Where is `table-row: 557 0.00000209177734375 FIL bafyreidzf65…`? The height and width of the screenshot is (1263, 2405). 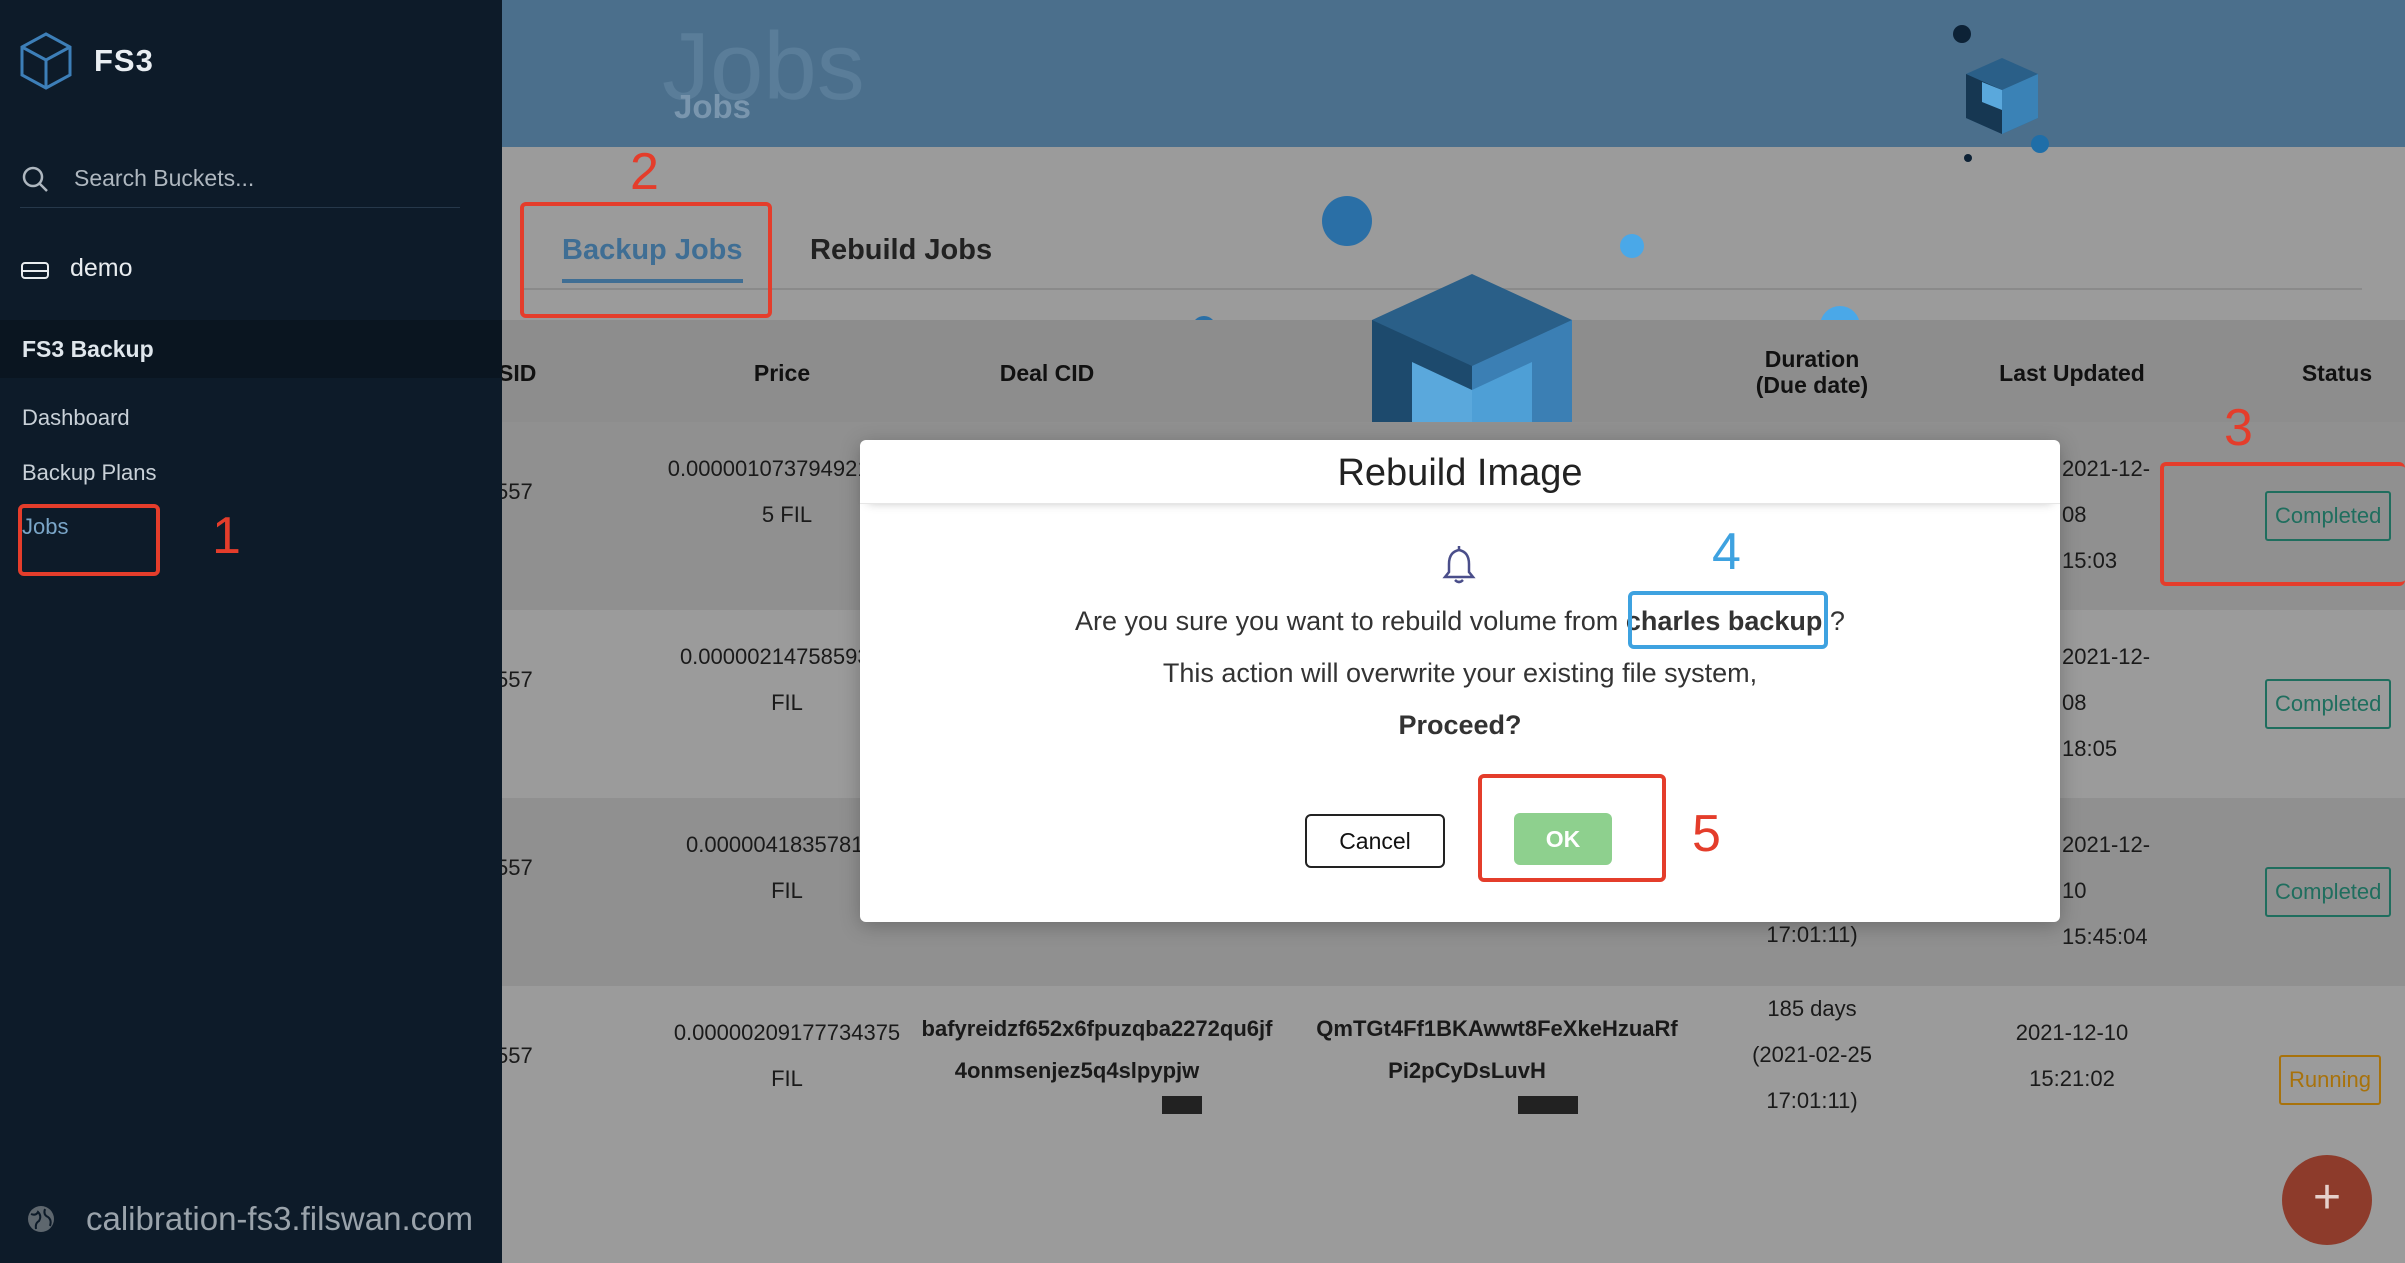
table-row: 557 0.00000209177734375 FIL bafyreidzf65… is located at coordinates (1453, 1080).